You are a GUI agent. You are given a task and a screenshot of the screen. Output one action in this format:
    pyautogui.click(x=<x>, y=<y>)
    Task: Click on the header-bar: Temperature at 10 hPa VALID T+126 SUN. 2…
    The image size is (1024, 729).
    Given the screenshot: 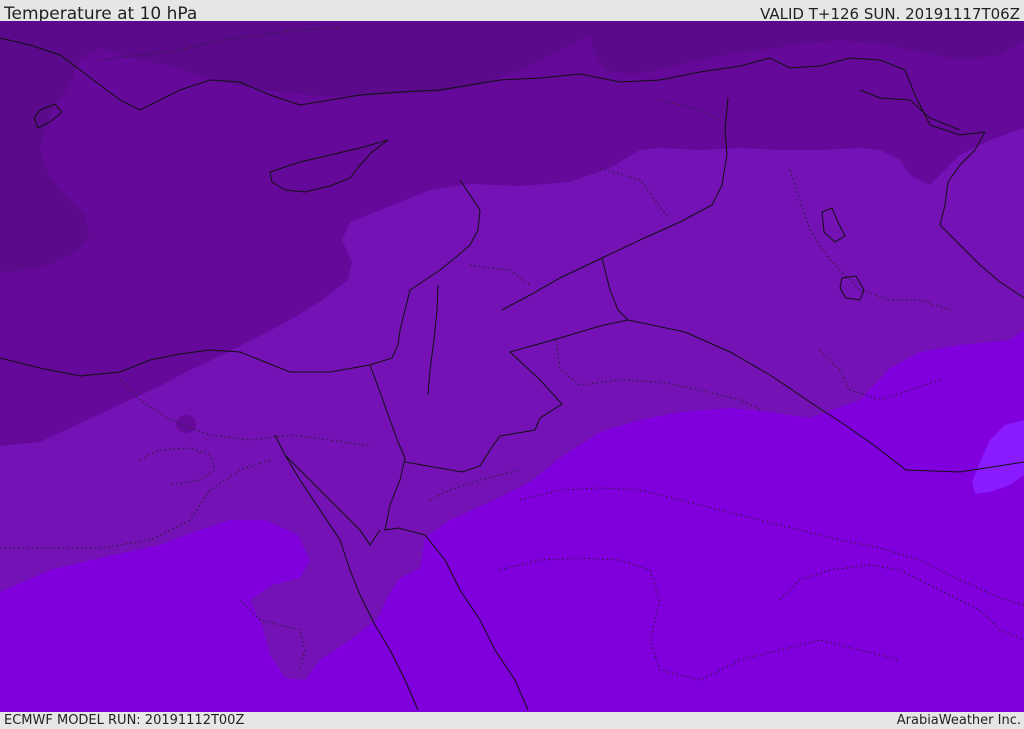 What is the action you would take?
    pyautogui.click(x=512, y=12)
    